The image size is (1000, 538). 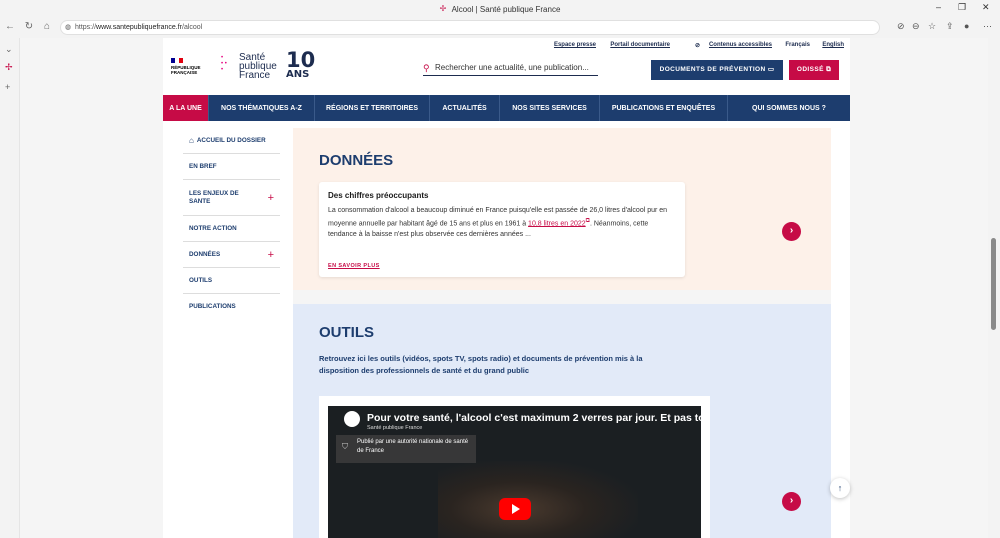 I want to click on shield-icon: ⛉, so click(x=345, y=446).